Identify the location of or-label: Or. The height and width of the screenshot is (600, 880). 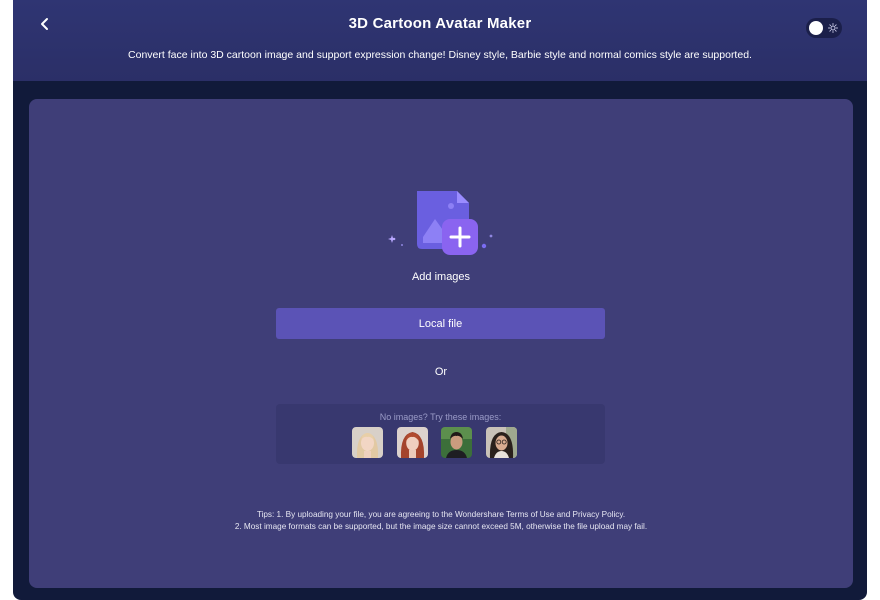
(441, 372).